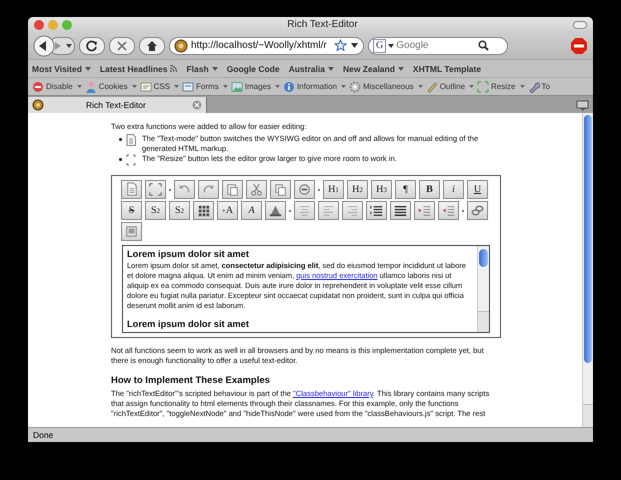 Image resolution: width=621 pixels, height=480 pixels. I want to click on bookmark-item: Most Visited, so click(61, 69).